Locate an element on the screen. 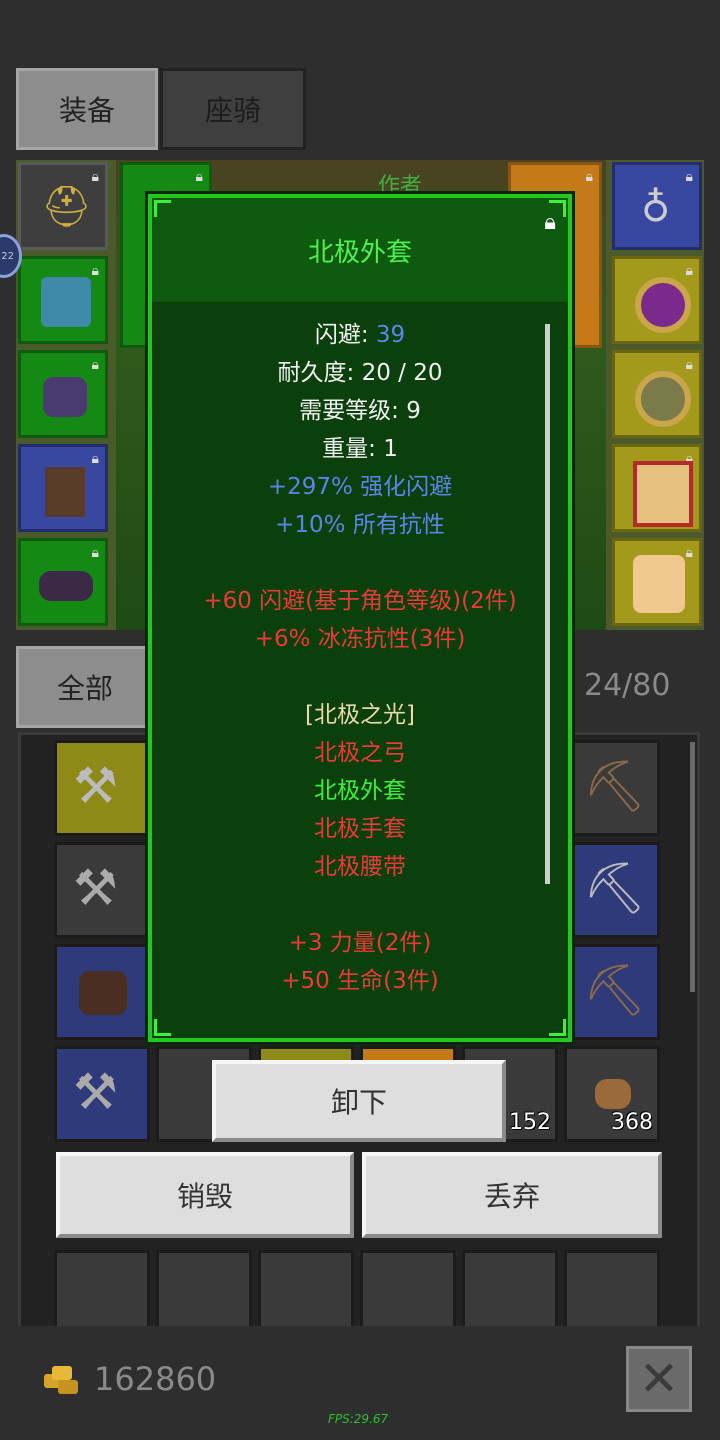 The image size is (720, 1440). item-count: 152 is located at coordinates (530, 1122).